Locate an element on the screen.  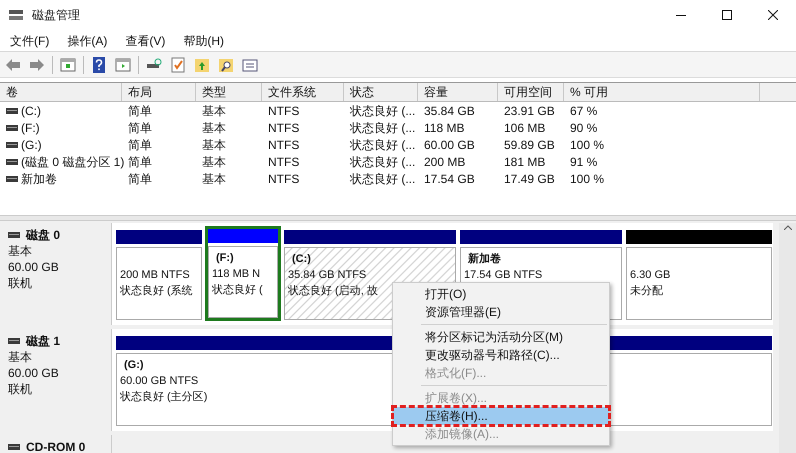
scrollbar is located at coordinates (787, 338).